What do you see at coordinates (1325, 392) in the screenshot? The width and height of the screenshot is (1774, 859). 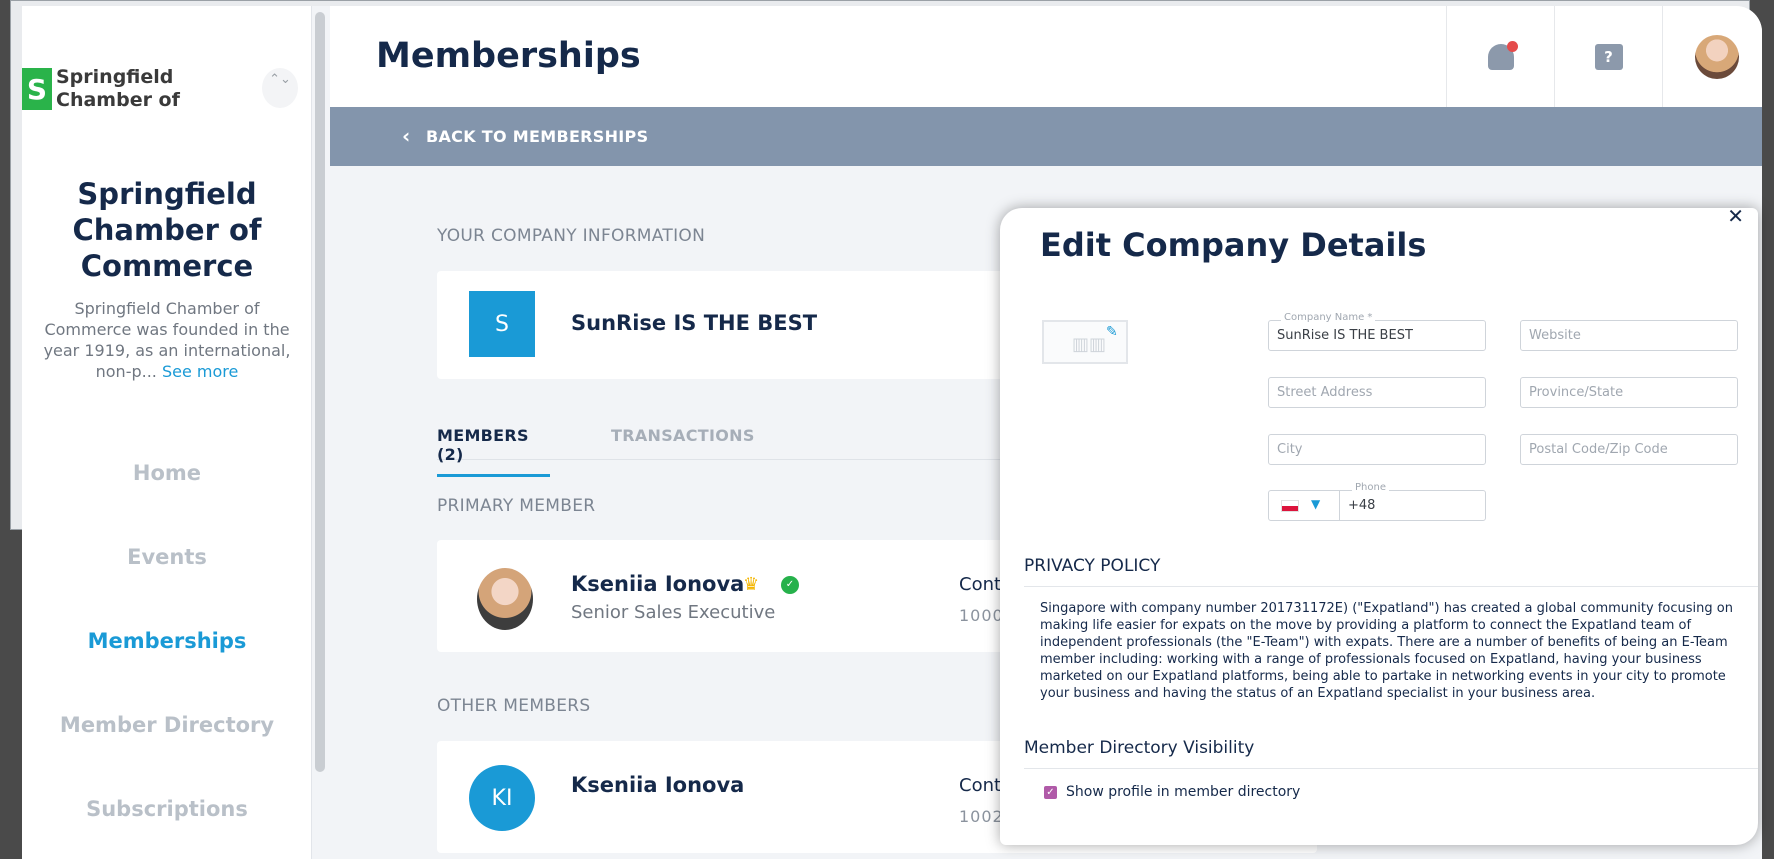 I see `street-address-placeholder: Street Address` at bounding box center [1325, 392].